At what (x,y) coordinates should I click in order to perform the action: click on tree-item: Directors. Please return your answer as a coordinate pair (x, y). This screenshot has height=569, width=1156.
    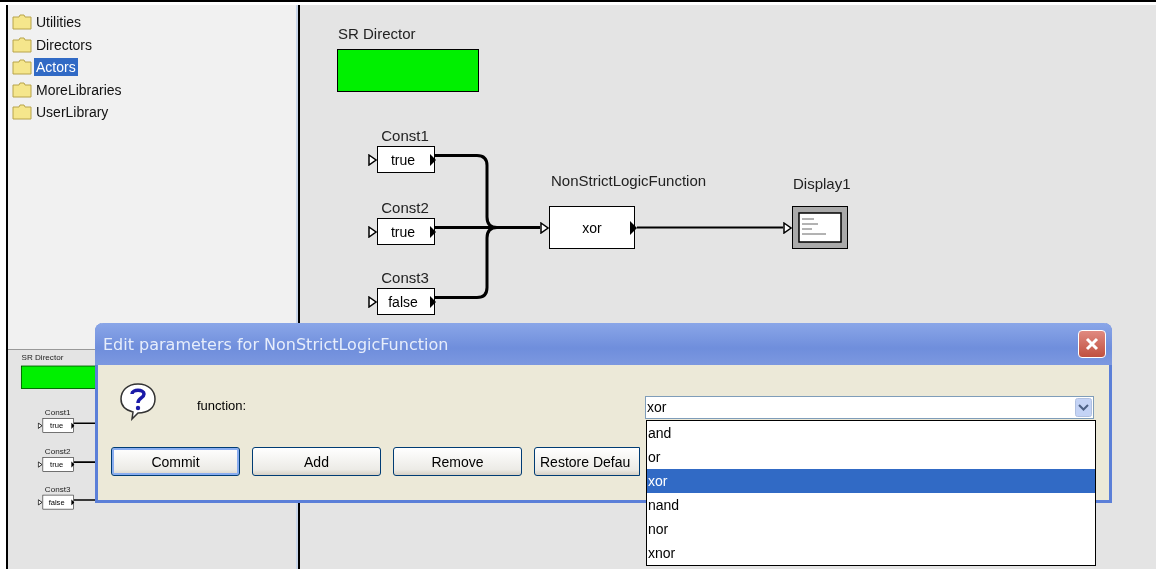
    Looking at the image, I should click on (64, 44).